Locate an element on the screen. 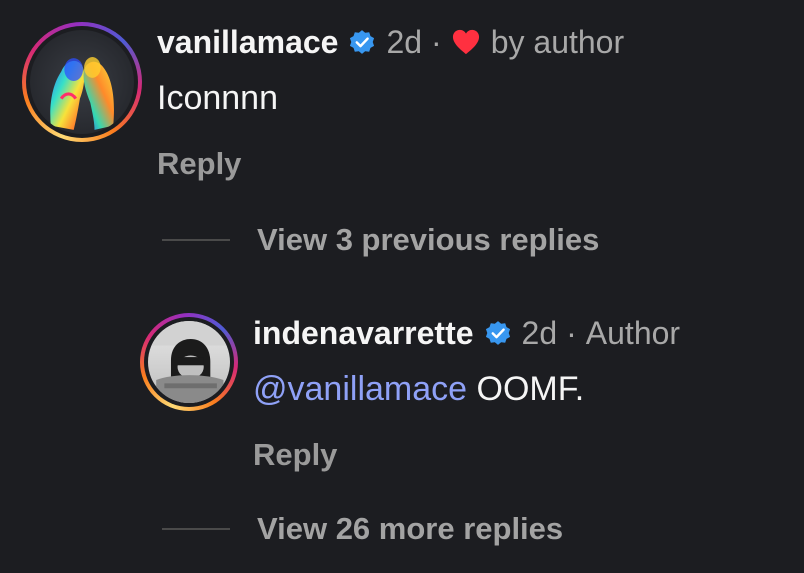 This screenshot has width=804, height=573. reply-header: indenavarrette 2d · Author is located at coordinates (466, 333).